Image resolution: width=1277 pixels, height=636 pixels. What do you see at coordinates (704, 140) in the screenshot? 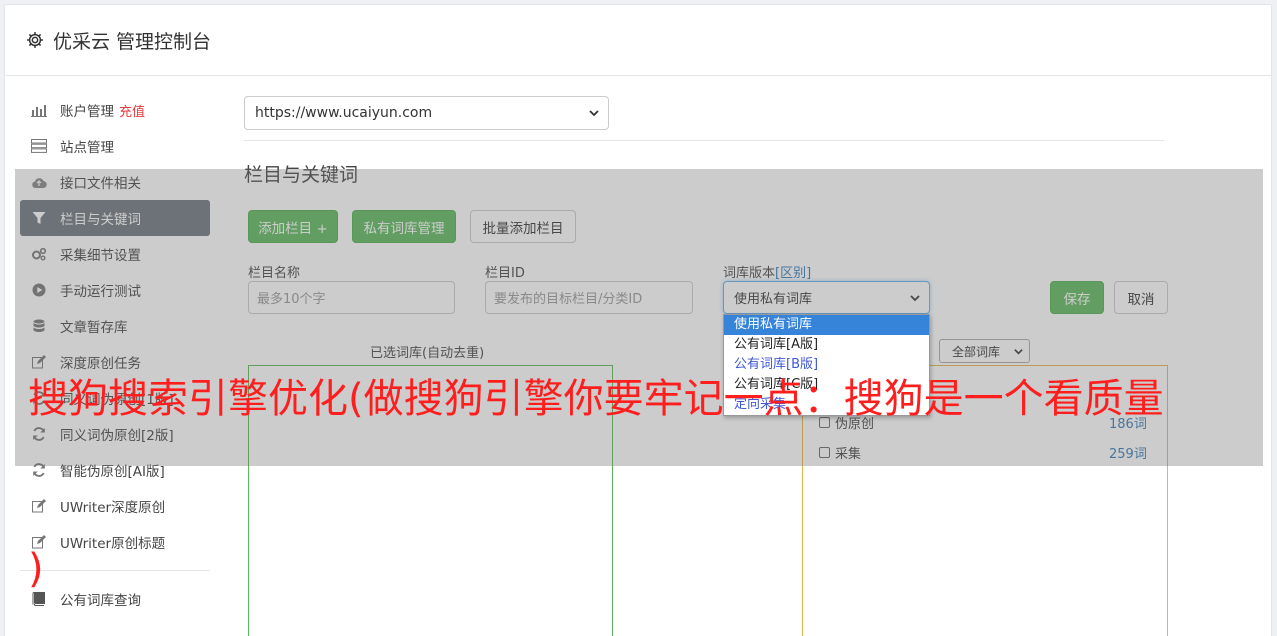
I see `divider` at bounding box center [704, 140].